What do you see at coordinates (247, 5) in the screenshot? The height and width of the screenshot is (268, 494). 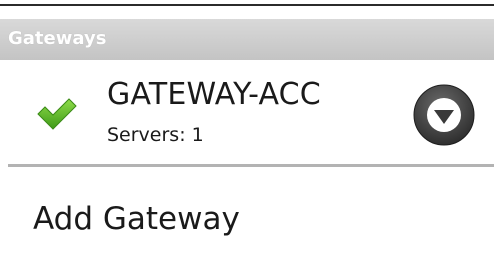 I see `top-divider` at bounding box center [247, 5].